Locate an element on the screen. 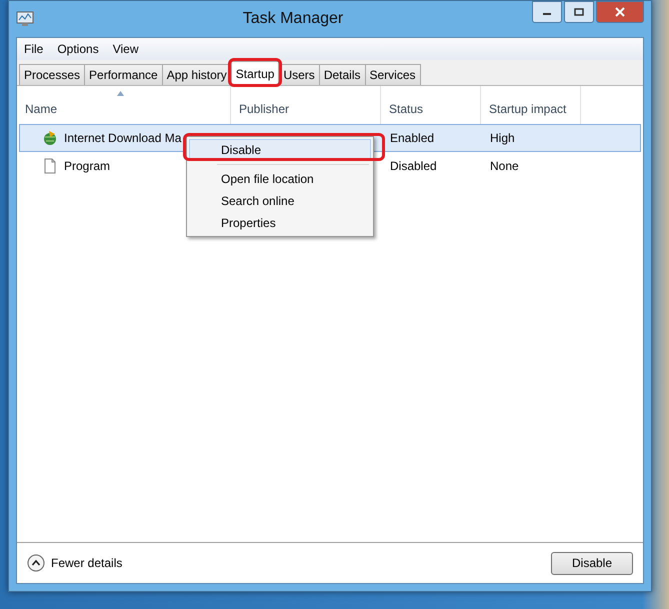 This screenshot has width=669, height=609. table-cell: Enabled is located at coordinates (412, 138).